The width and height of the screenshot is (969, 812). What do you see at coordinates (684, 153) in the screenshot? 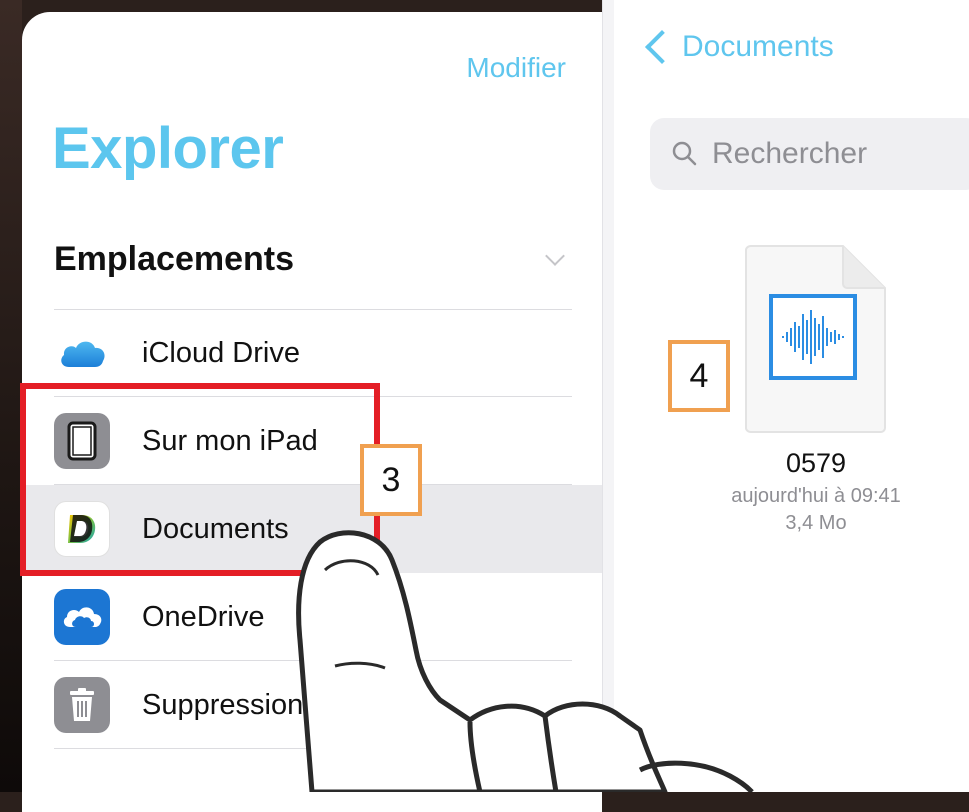
I see `search-icon` at bounding box center [684, 153].